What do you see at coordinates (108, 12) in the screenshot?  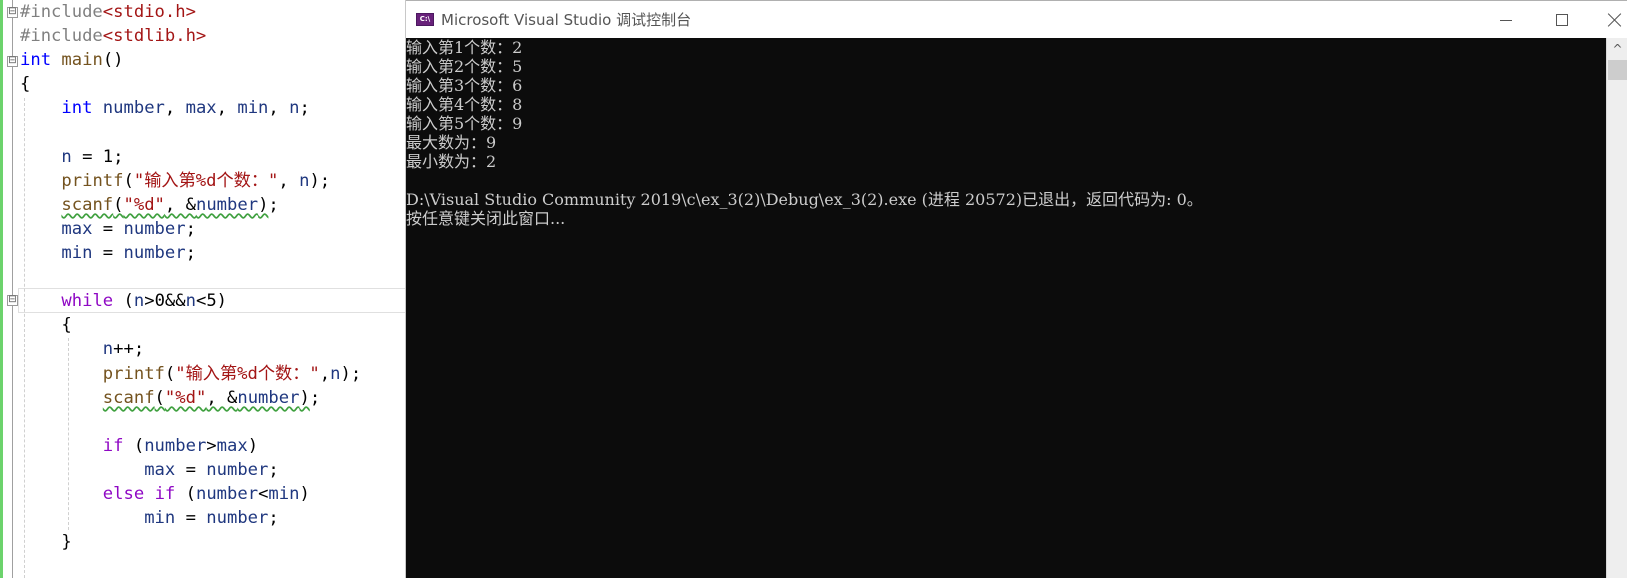 I see `code-line: #include<stdio.h>` at bounding box center [108, 12].